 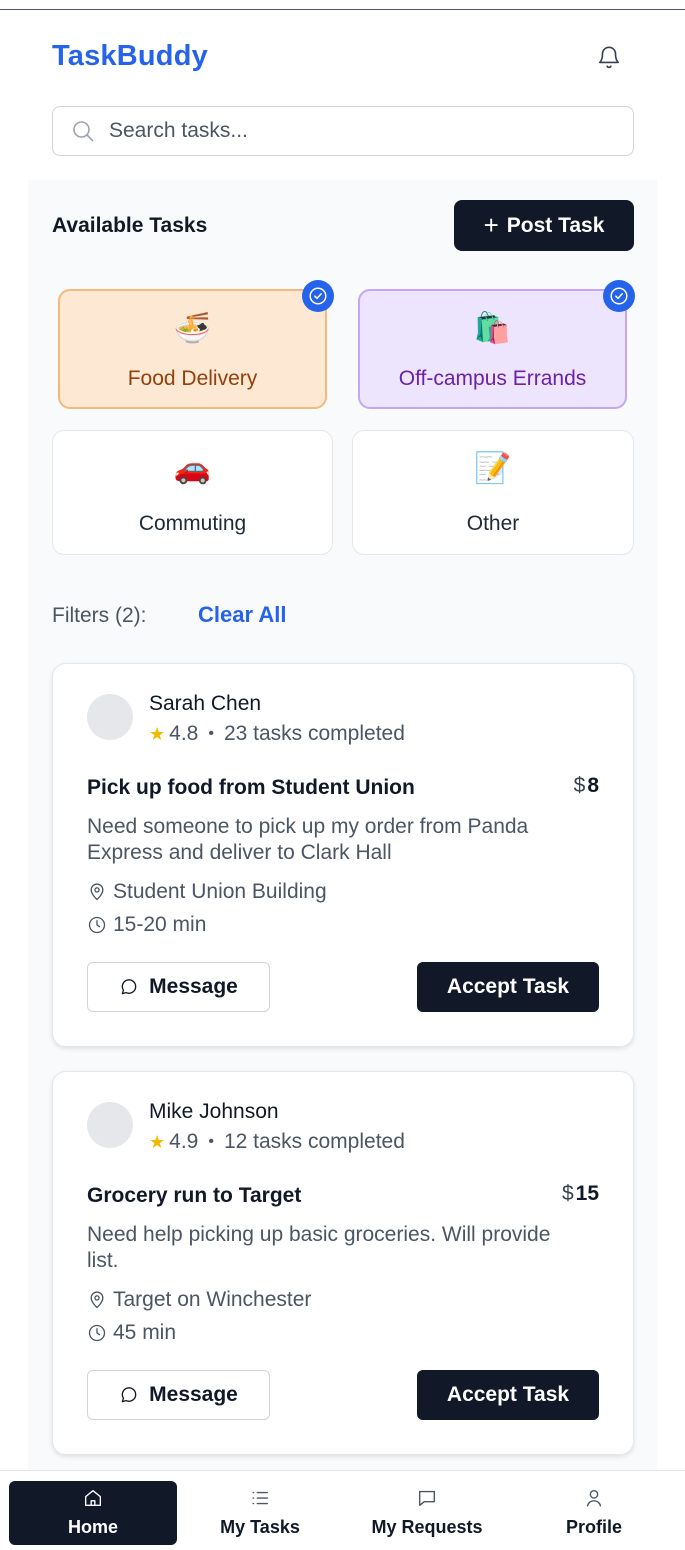 What do you see at coordinates (192, 378) in the screenshot?
I see `category-label: Food Delivery` at bounding box center [192, 378].